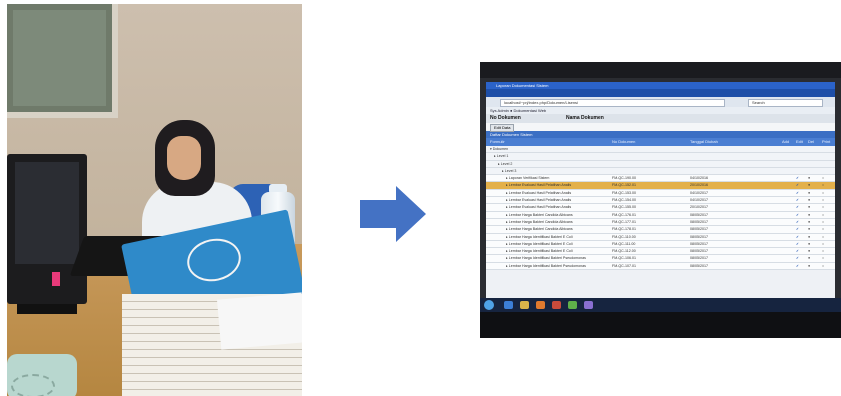 The image size is (841, 396). Describe the element at coordinates (811, 142) in the screenshot. I see `col-del: Del` at that location.